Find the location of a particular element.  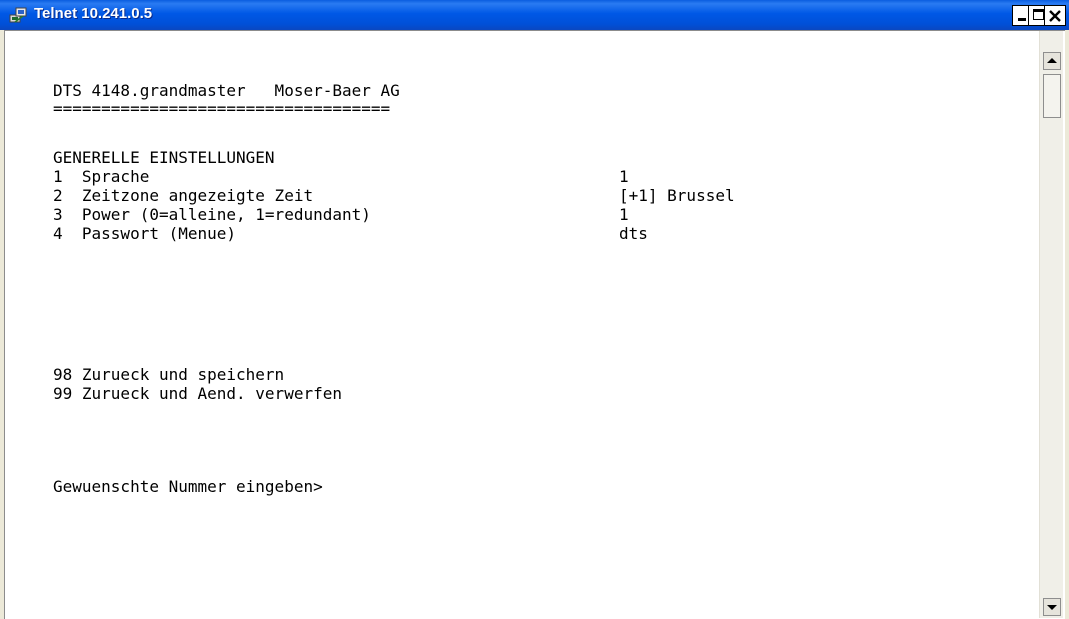

setting-value-passwort: dts is located at coordinates (633, 233).